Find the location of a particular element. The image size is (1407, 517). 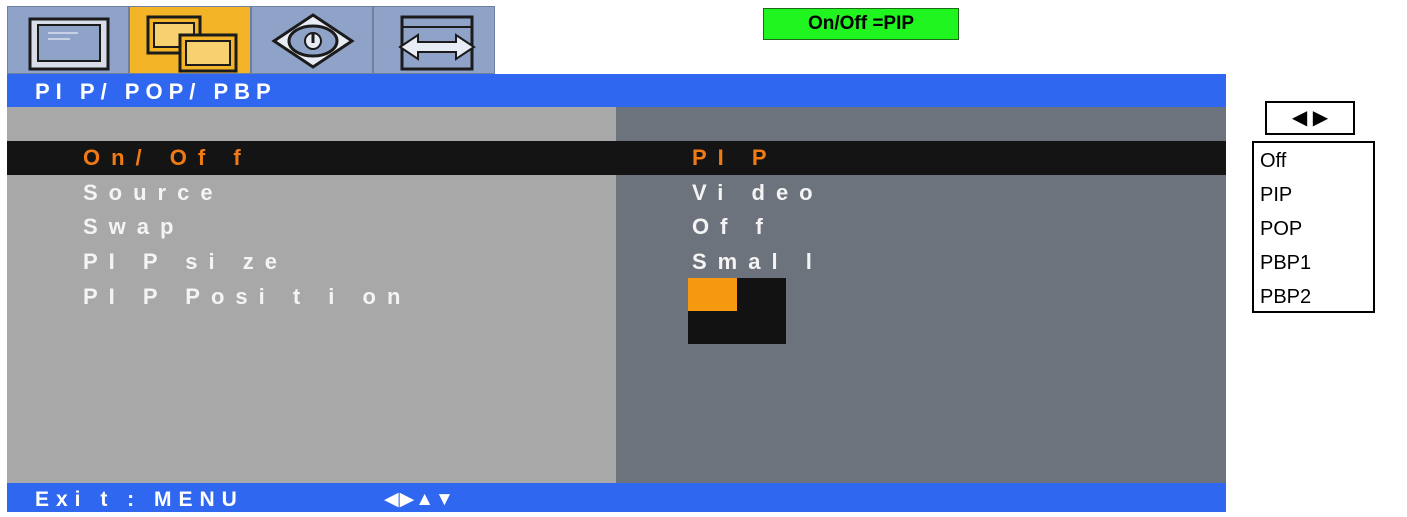

footer-bar: Exi t : MENU ◀▶▲▼ is located at coordinates (616, 497).